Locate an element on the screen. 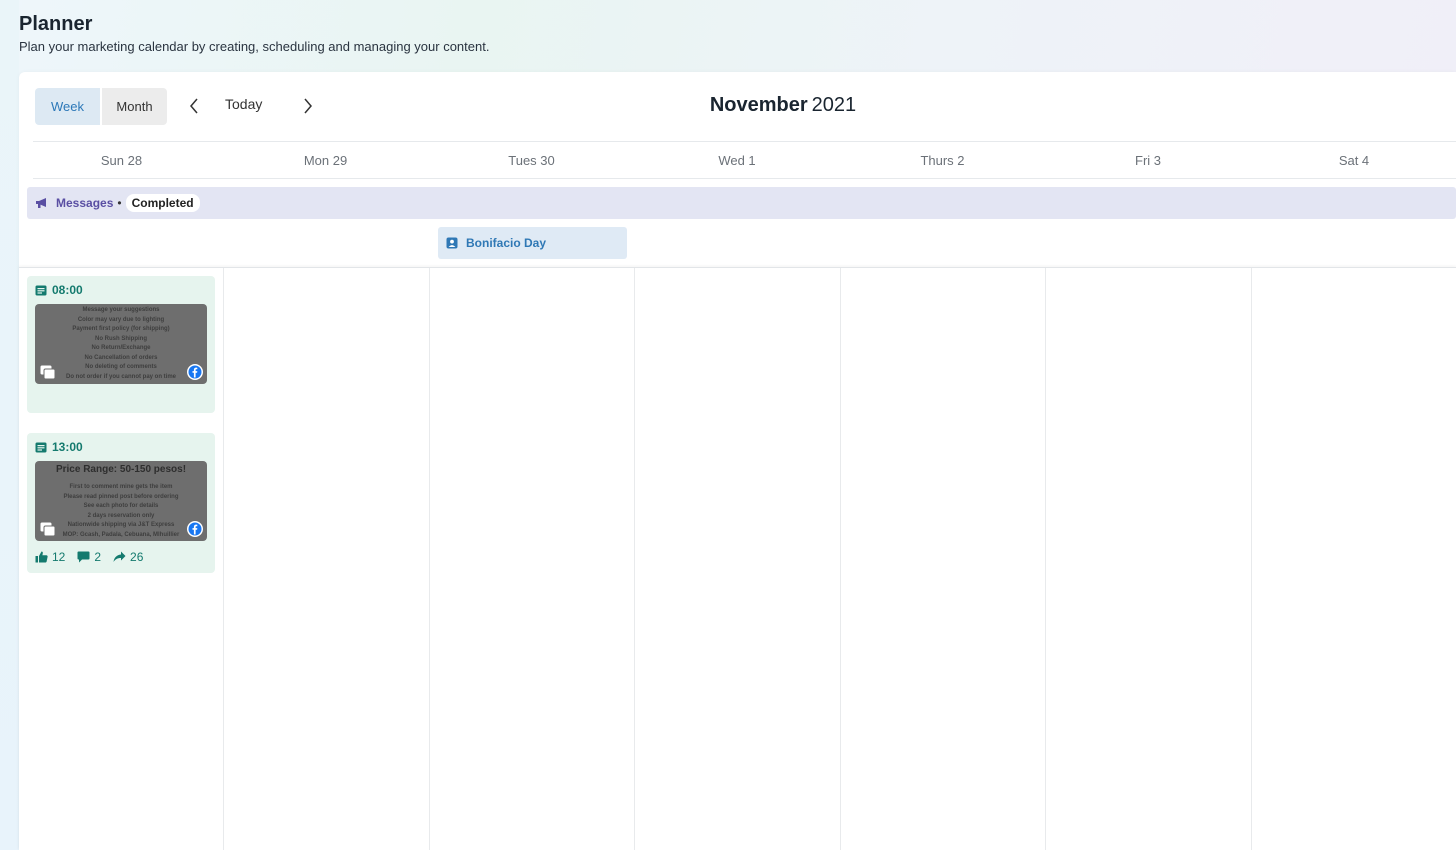 The width and height of the screenshot is (1456, 850). day-header: Sat 4 is located at coordinates (1354, 160).